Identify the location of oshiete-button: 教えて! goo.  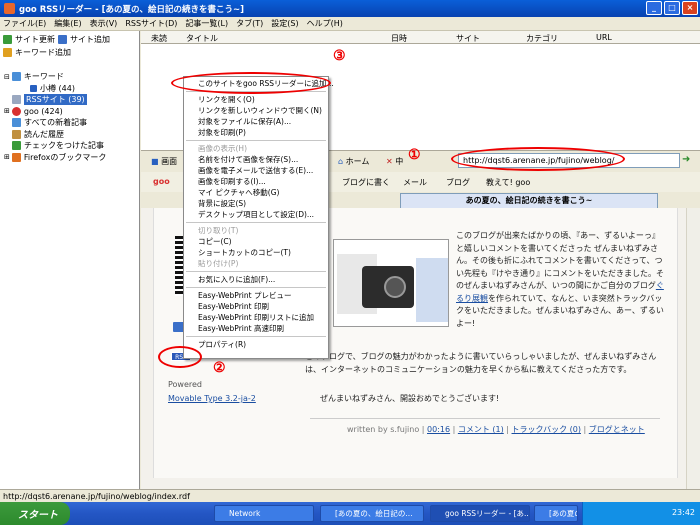
(508, 182).